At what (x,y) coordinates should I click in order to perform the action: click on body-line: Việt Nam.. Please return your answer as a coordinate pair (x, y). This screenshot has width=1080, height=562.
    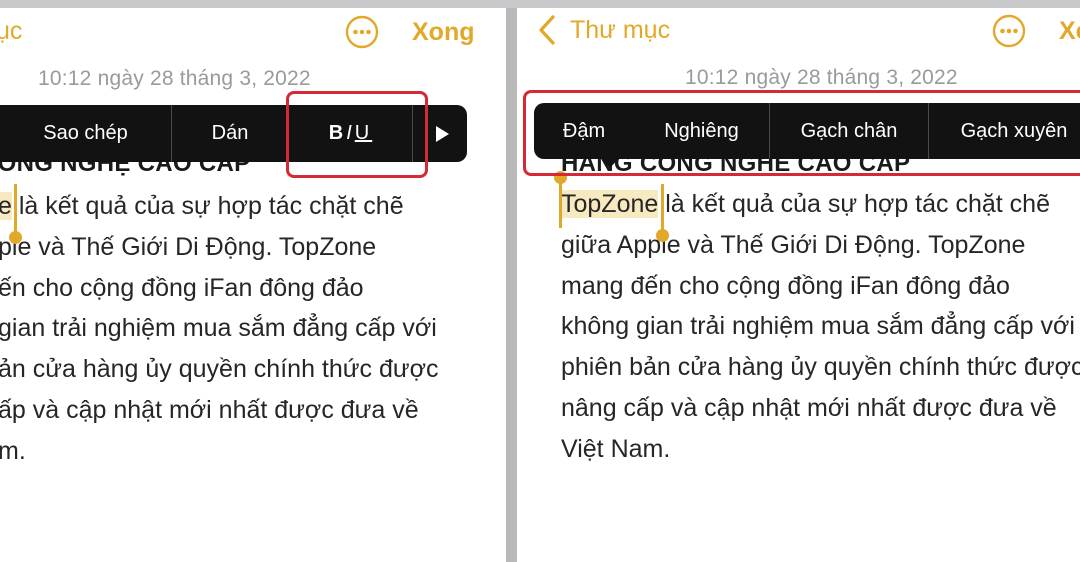
    Looking at the image, I should click on (616, 448).